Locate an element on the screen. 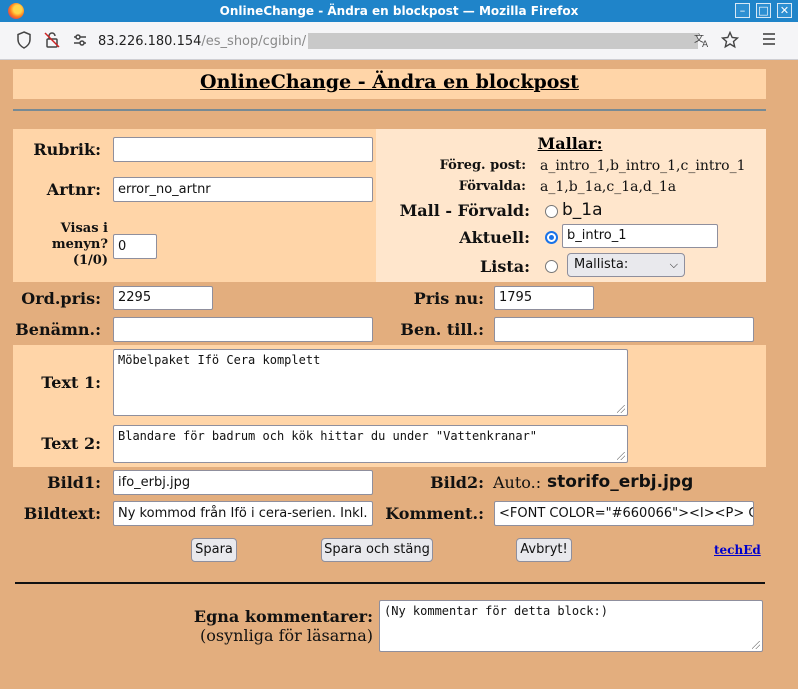 The height and width of the screenshot is (689, 798). translate-icon: 文A is located at coordinates (702, 41).